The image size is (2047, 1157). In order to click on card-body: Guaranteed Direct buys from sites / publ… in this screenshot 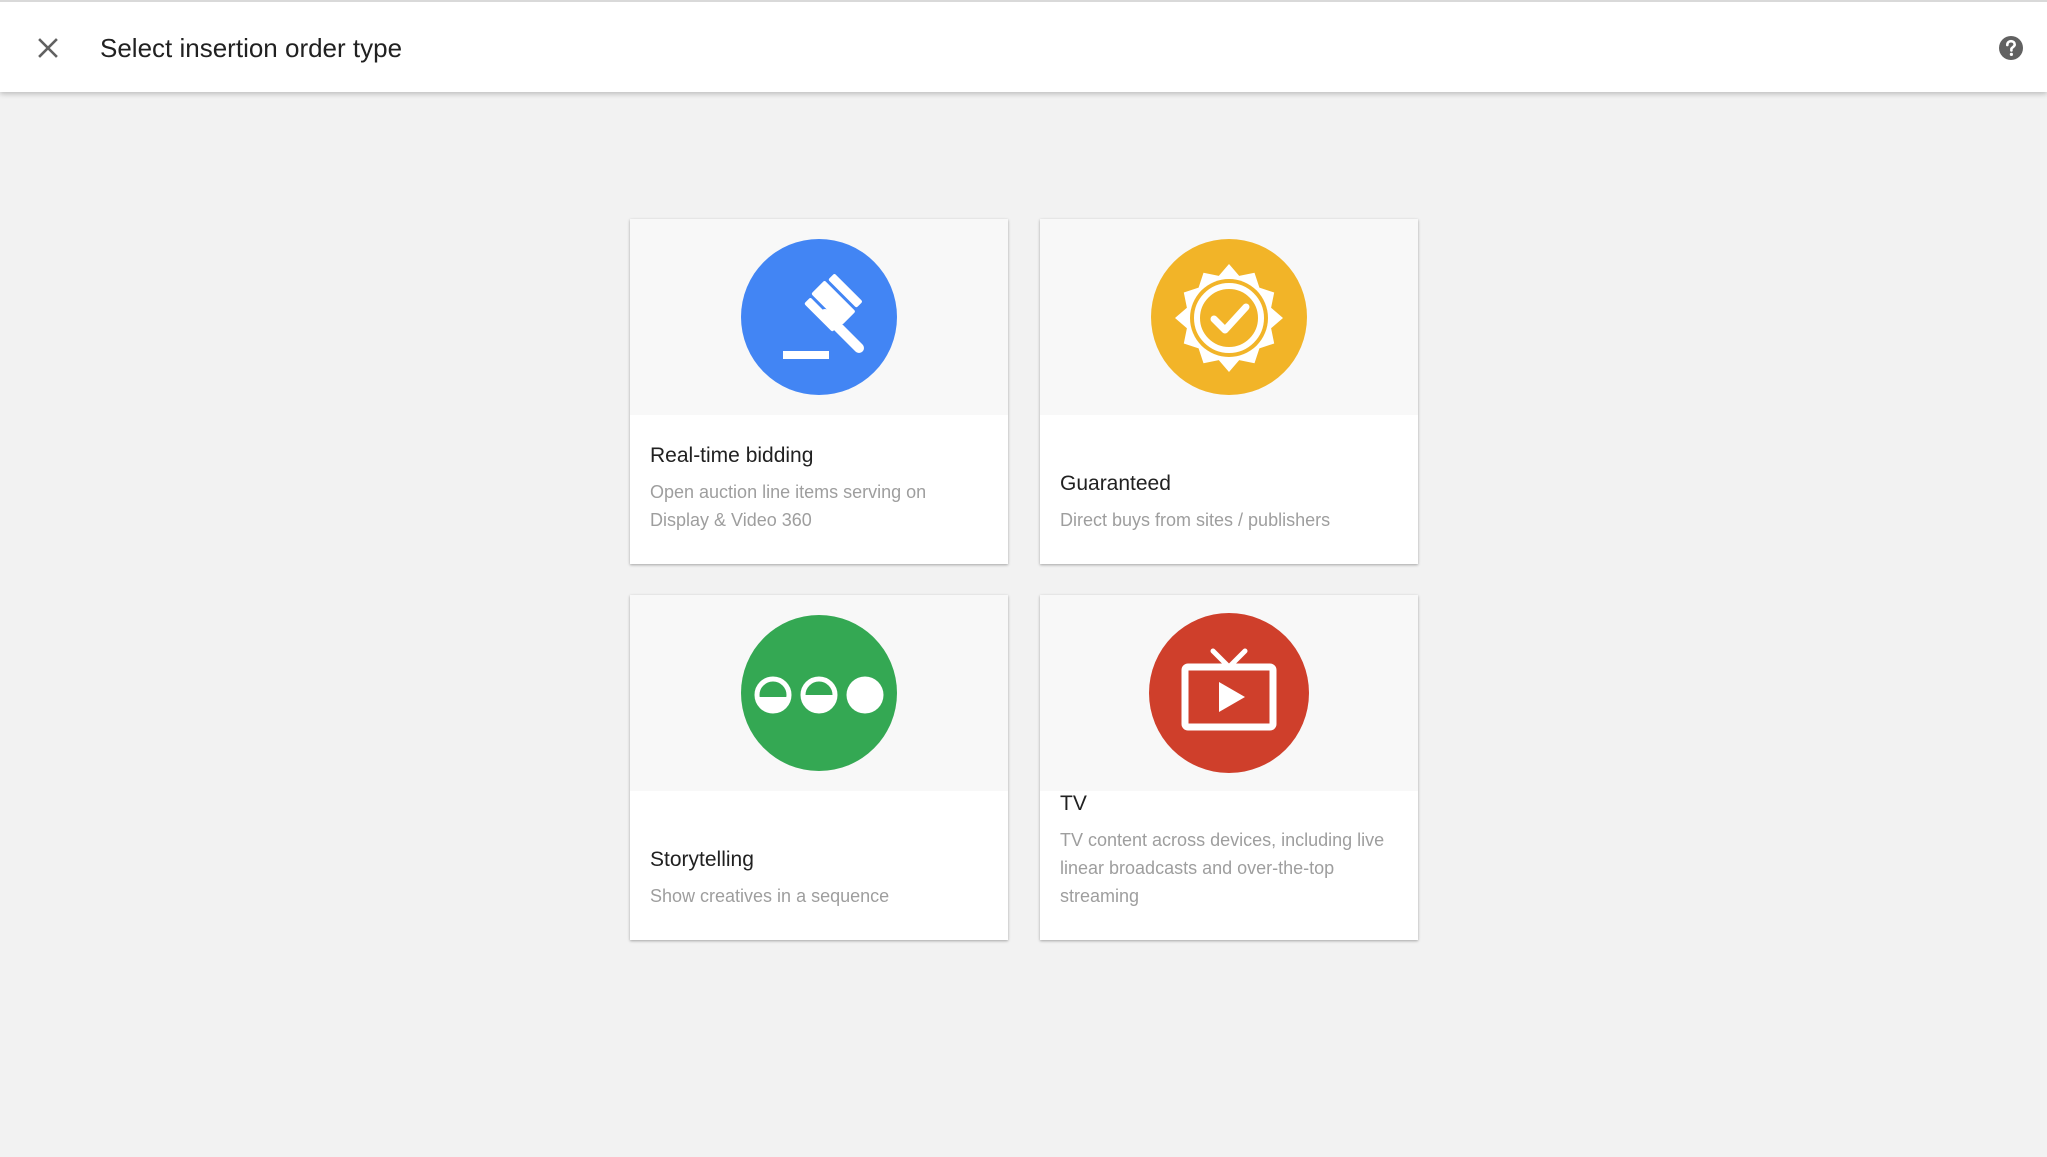, I will do `click(1229, 502)`.